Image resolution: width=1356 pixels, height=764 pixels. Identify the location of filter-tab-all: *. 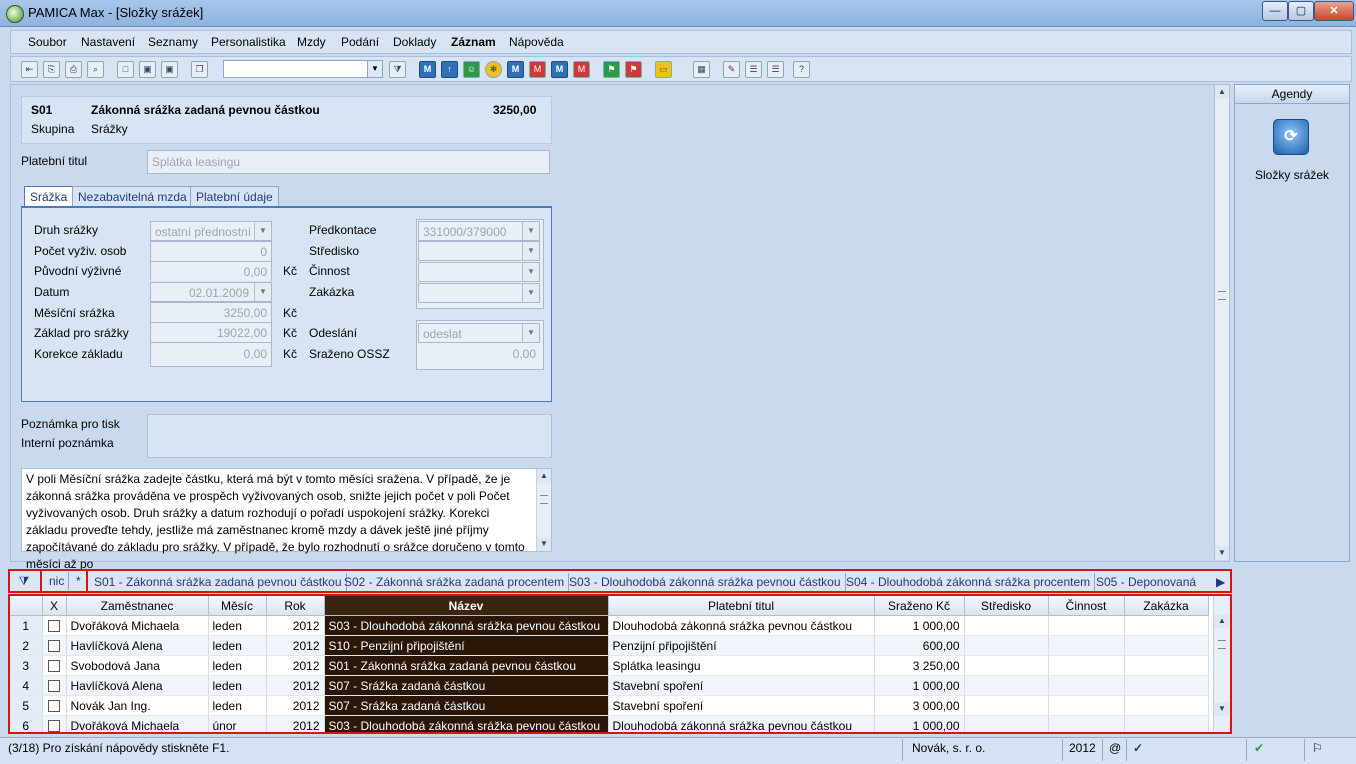
(78, 581).